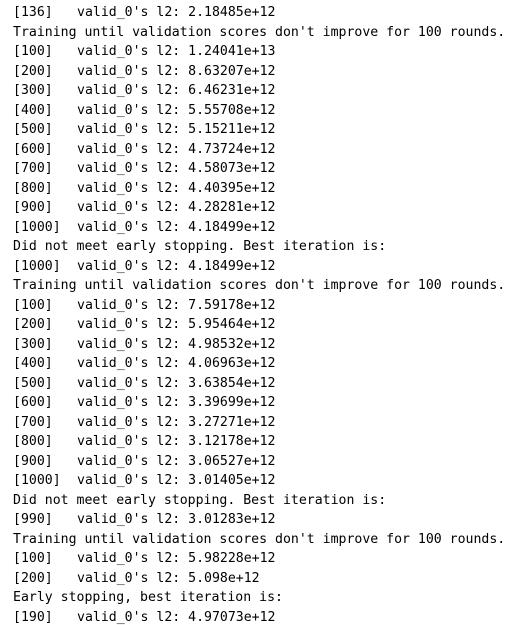 Image resolution: width=517 pixels, height=625 pixels. What do you see at coordinates (176, 519) in the screenshot?
I see `metric-value: valid_0's l2: 3.01283e+12` at bounding box center [176, 519].